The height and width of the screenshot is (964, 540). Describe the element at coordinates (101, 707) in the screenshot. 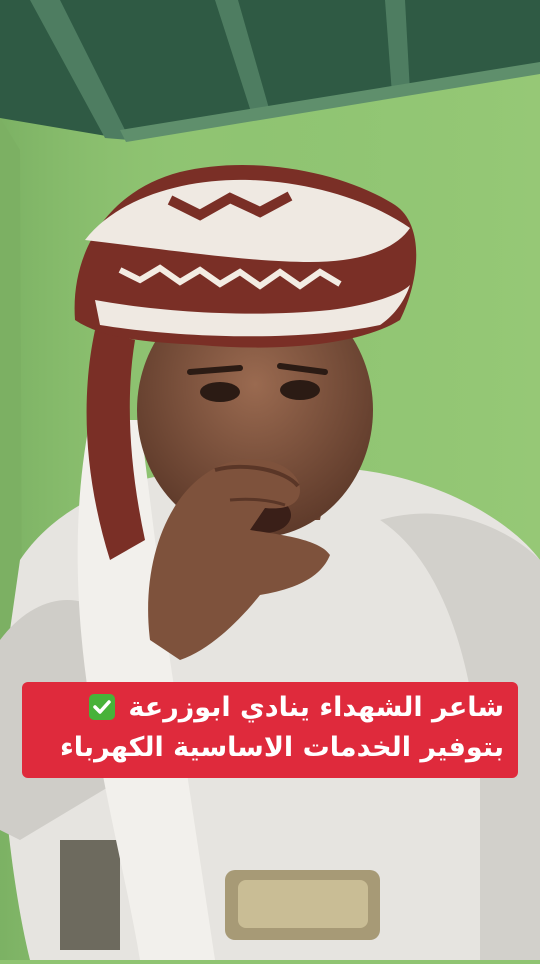

I see `check-mark-icon` at that location.